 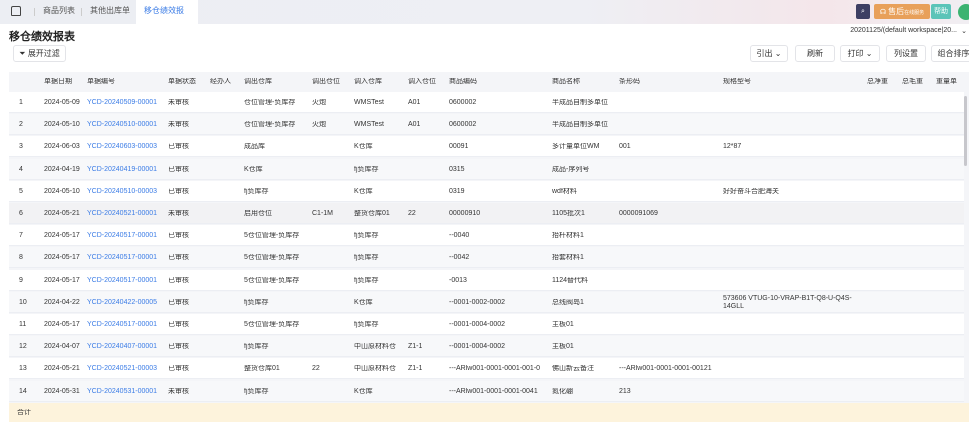 I want to click on cell-index: 1, so click(x=21, y=102).